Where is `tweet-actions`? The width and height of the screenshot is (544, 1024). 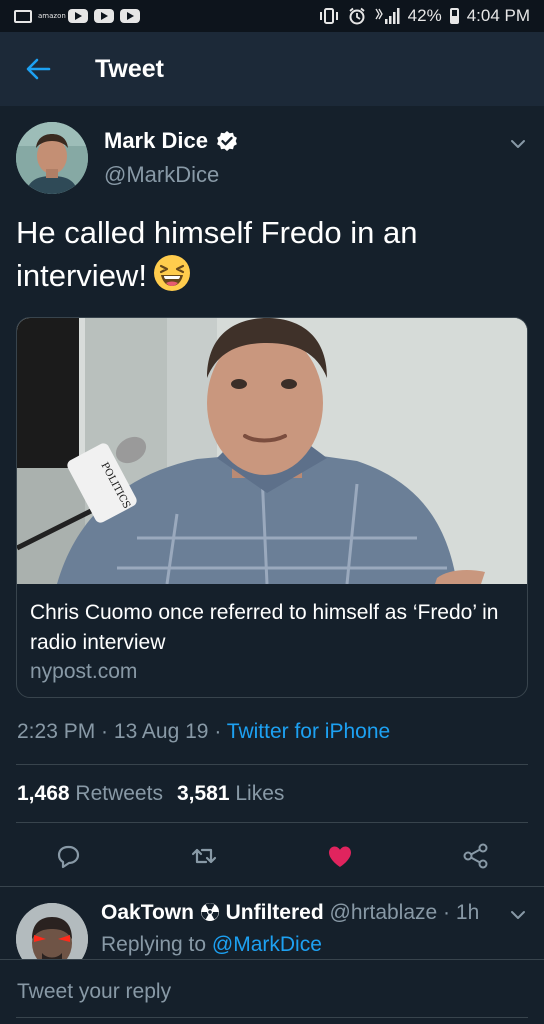 tweet-actions is located at coordinates (272, 856).